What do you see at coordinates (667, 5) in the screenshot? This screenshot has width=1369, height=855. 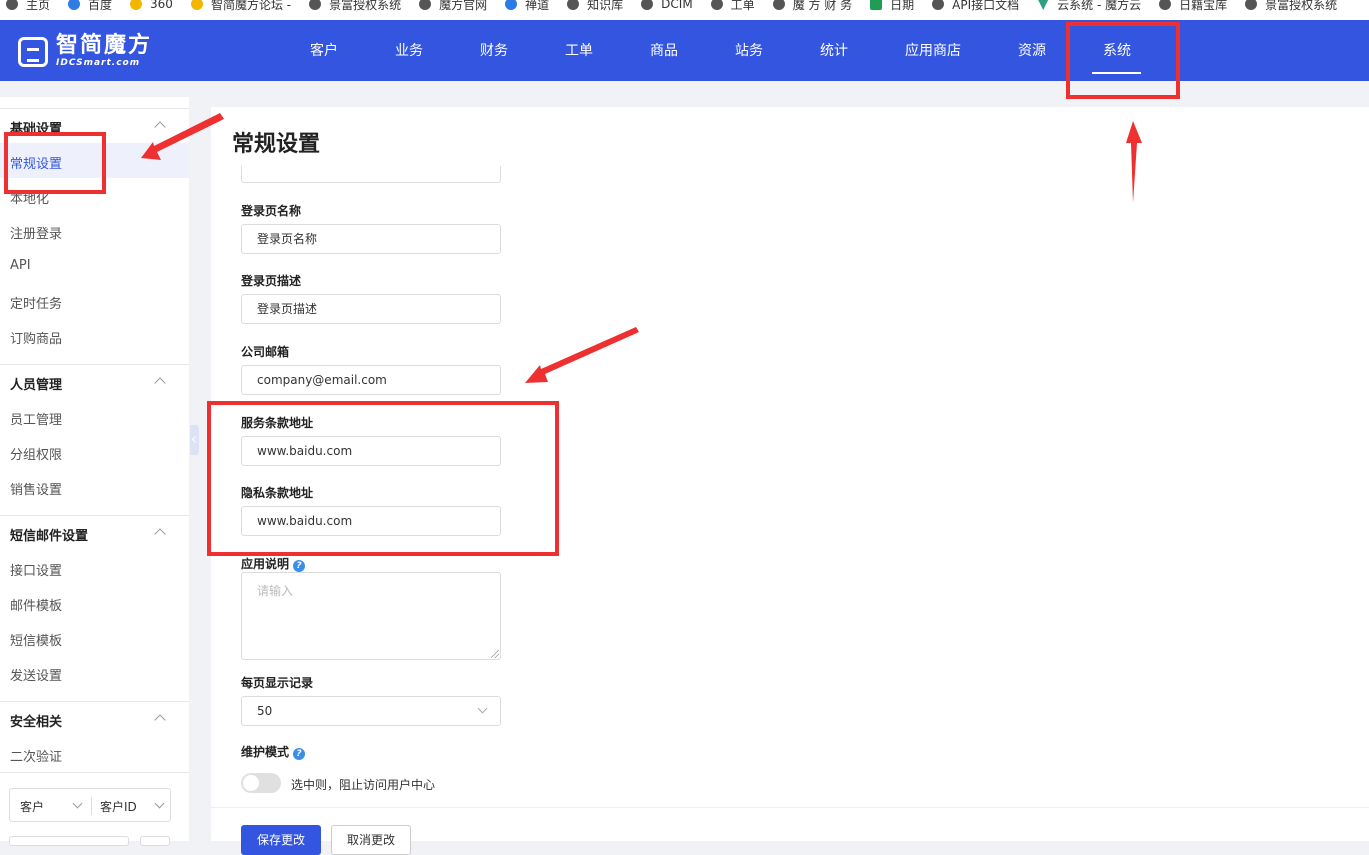 I see `bookmark-item: DCIM` at bounding box center [667, 5].